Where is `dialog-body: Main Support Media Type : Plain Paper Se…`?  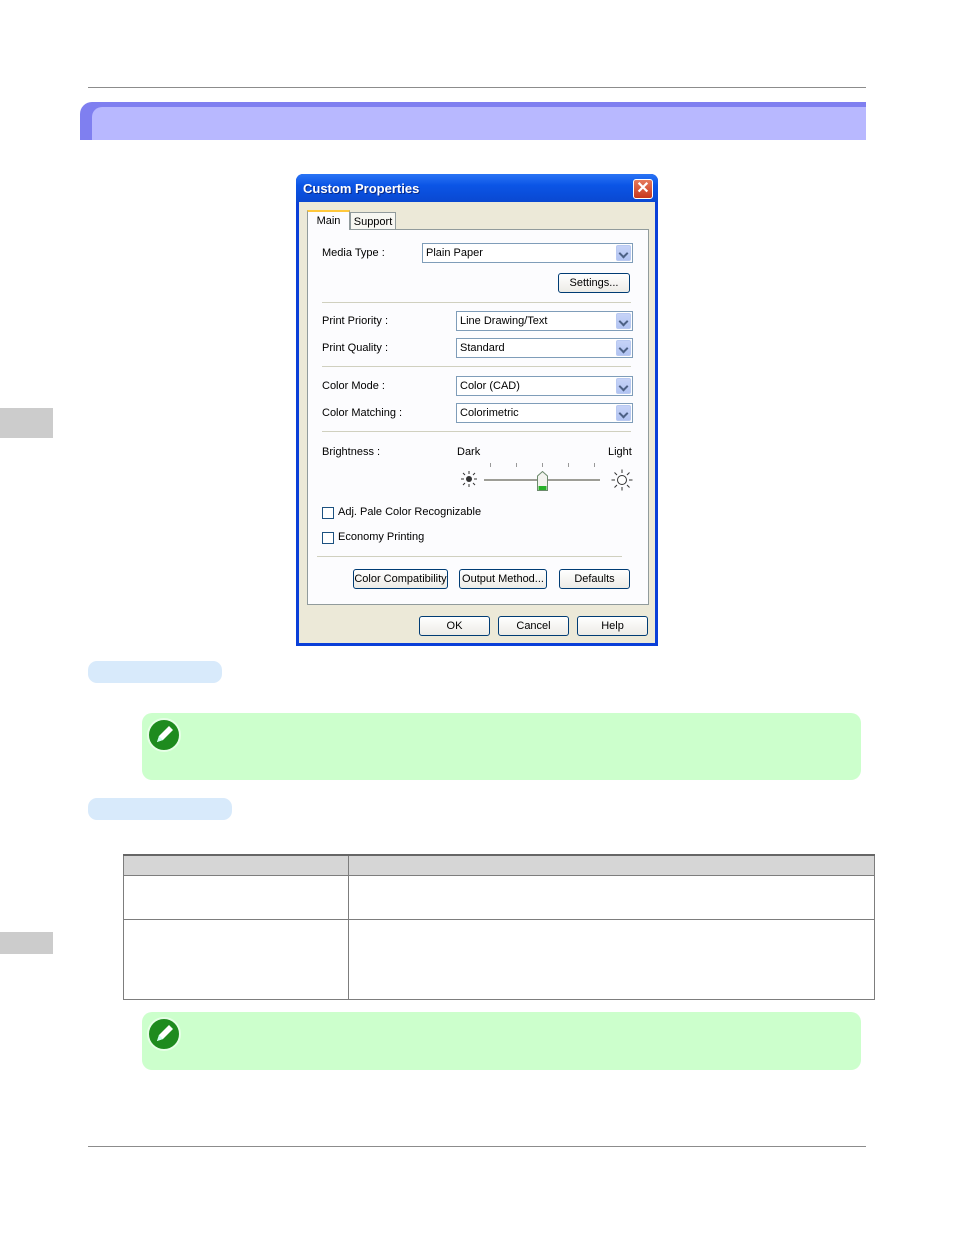 dialog-body: Main Support Media Type : Plain Paper Se… is located at coordinates (477, 422).